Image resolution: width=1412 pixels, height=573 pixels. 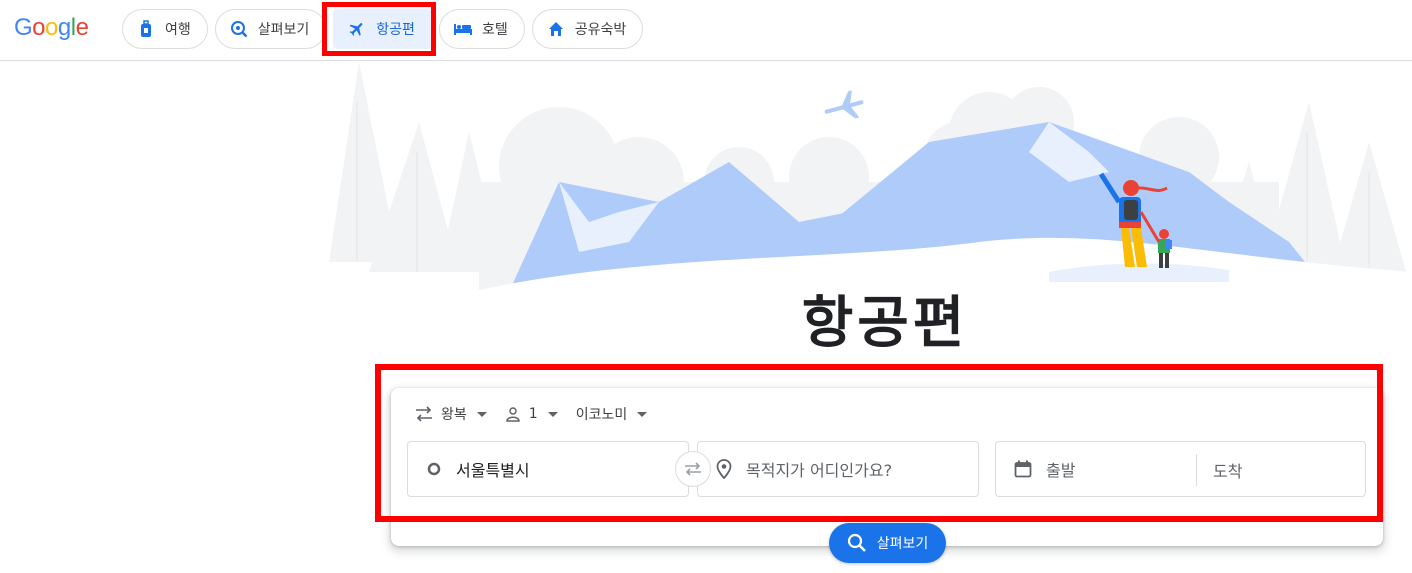 I want to click on nav-hotels: 호텔, so click(x=481, y=29).